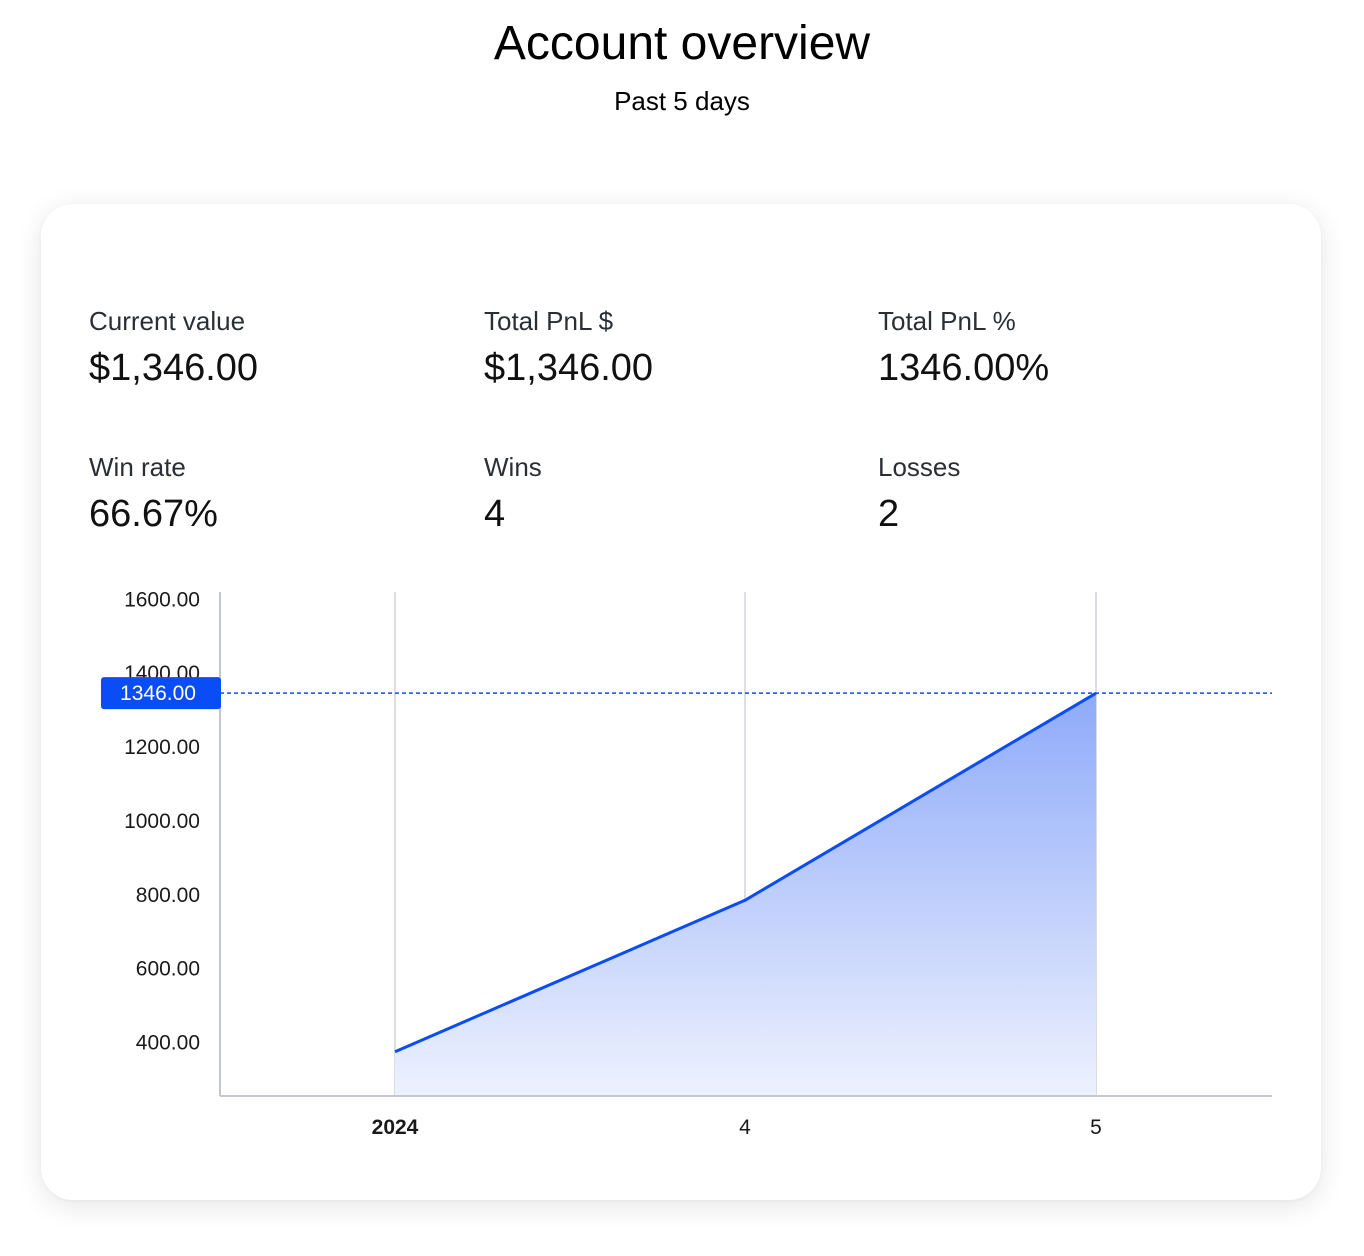 This screenshot has width=1364, height=1256. What do you see at coordinates (162, 599) in the screenshot?
I see `y-tick-label: 1600.00` at bounding box center [162, 599].